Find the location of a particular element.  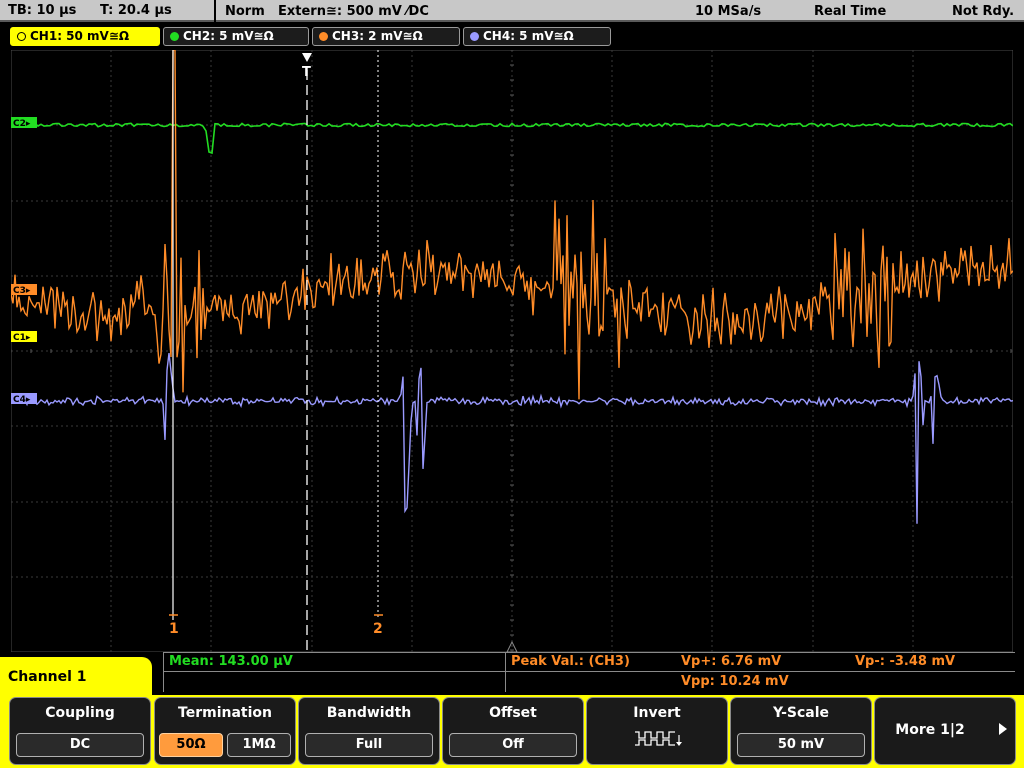

offset-softkey: Offset Off is located at coordinates (513, 731).